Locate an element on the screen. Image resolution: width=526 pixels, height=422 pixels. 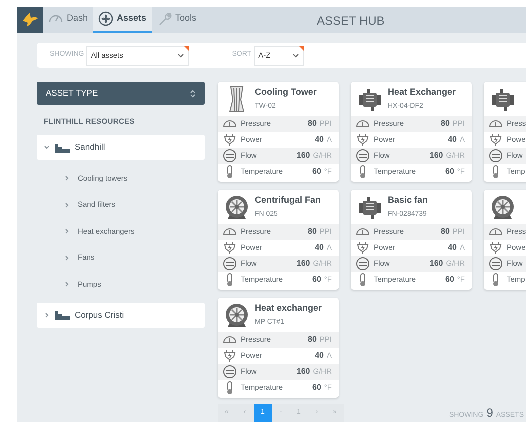
nav-tab: Tools is located at coordinates (177, 20).